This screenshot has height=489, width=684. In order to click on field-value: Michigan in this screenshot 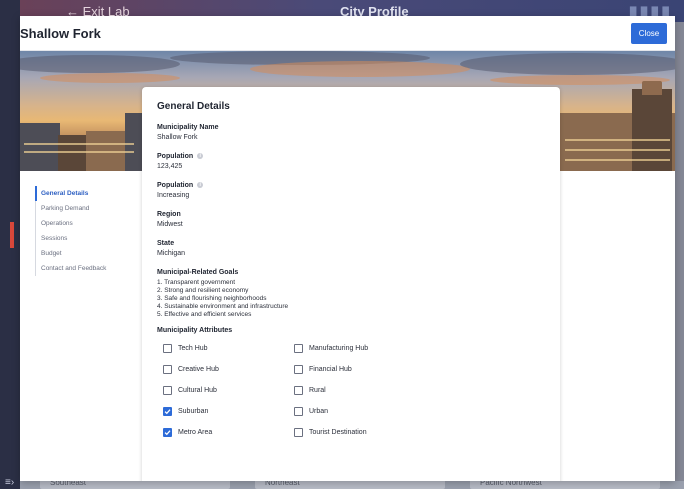, I will do `click(171, 253)`.